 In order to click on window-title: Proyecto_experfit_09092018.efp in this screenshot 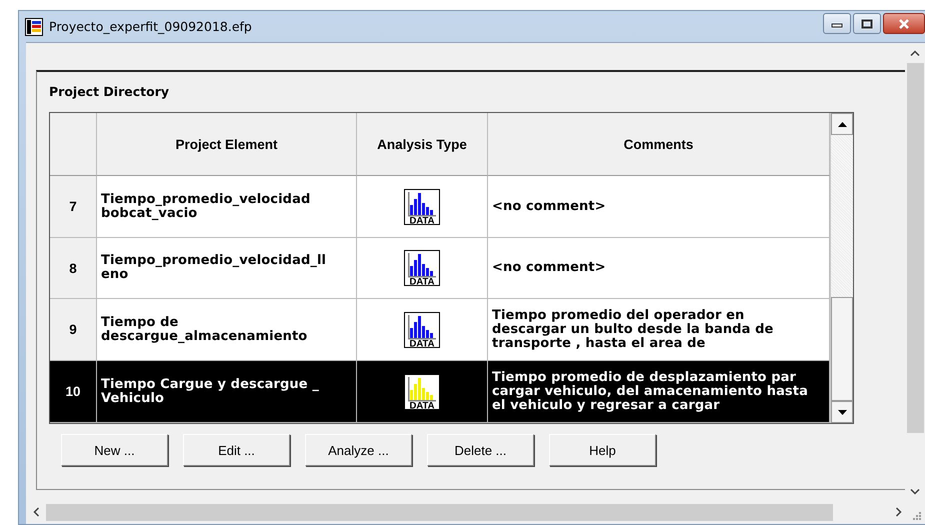, I will do `click(150, 26)`.